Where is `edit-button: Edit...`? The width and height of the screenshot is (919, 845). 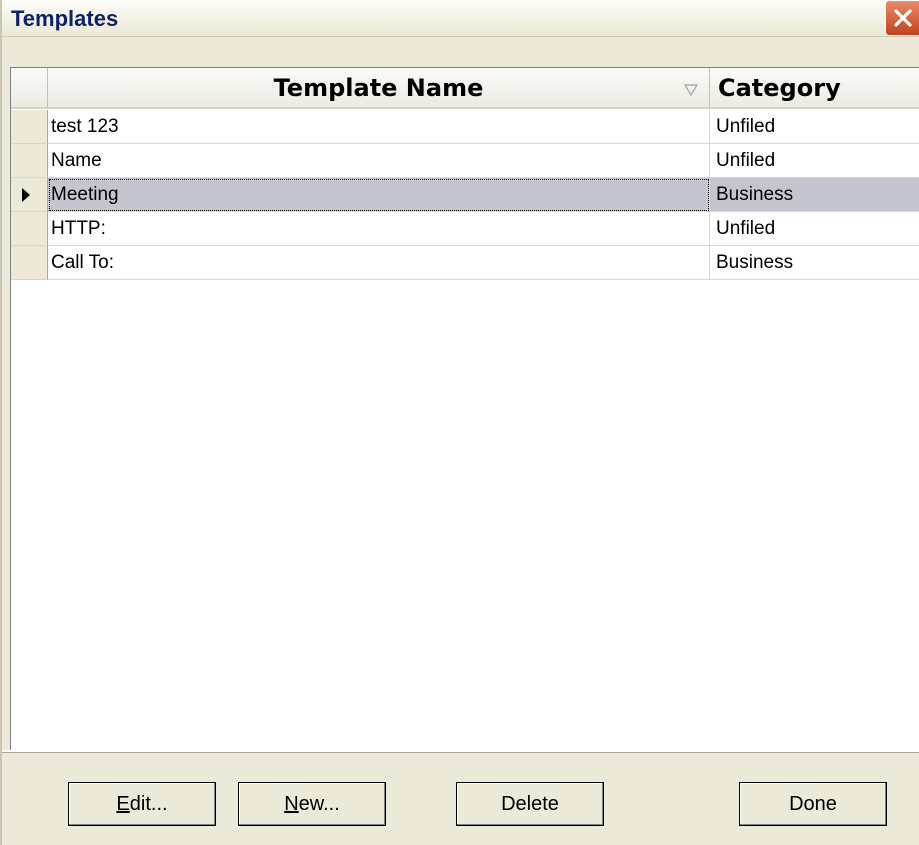
edit-button: Edit... is located at coordinates (142, 804).